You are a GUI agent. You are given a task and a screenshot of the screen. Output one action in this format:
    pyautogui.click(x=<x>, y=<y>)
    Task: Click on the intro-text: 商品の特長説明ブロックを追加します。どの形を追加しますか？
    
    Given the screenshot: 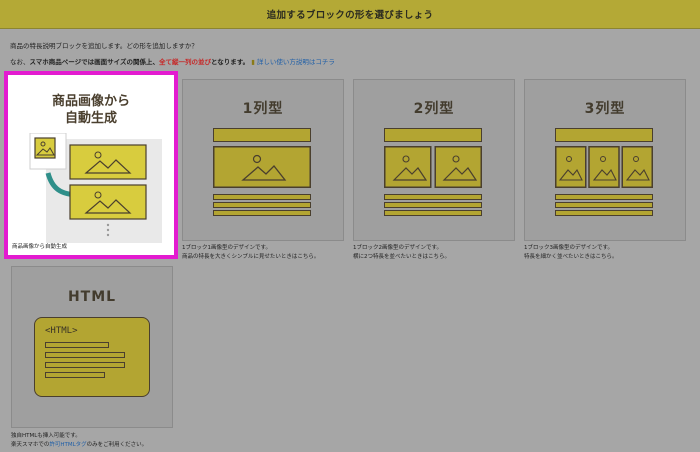 What is the action you would take?
    pyautogui.click(x=104, y=46)
    